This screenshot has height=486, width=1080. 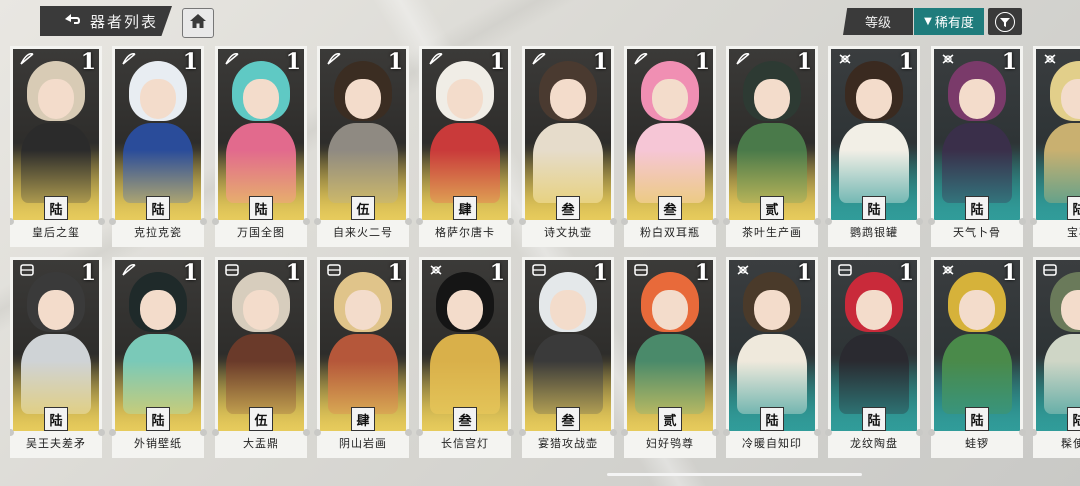 I want to click on card-portrait-frame: 1贰, so click(x=772, y=134).